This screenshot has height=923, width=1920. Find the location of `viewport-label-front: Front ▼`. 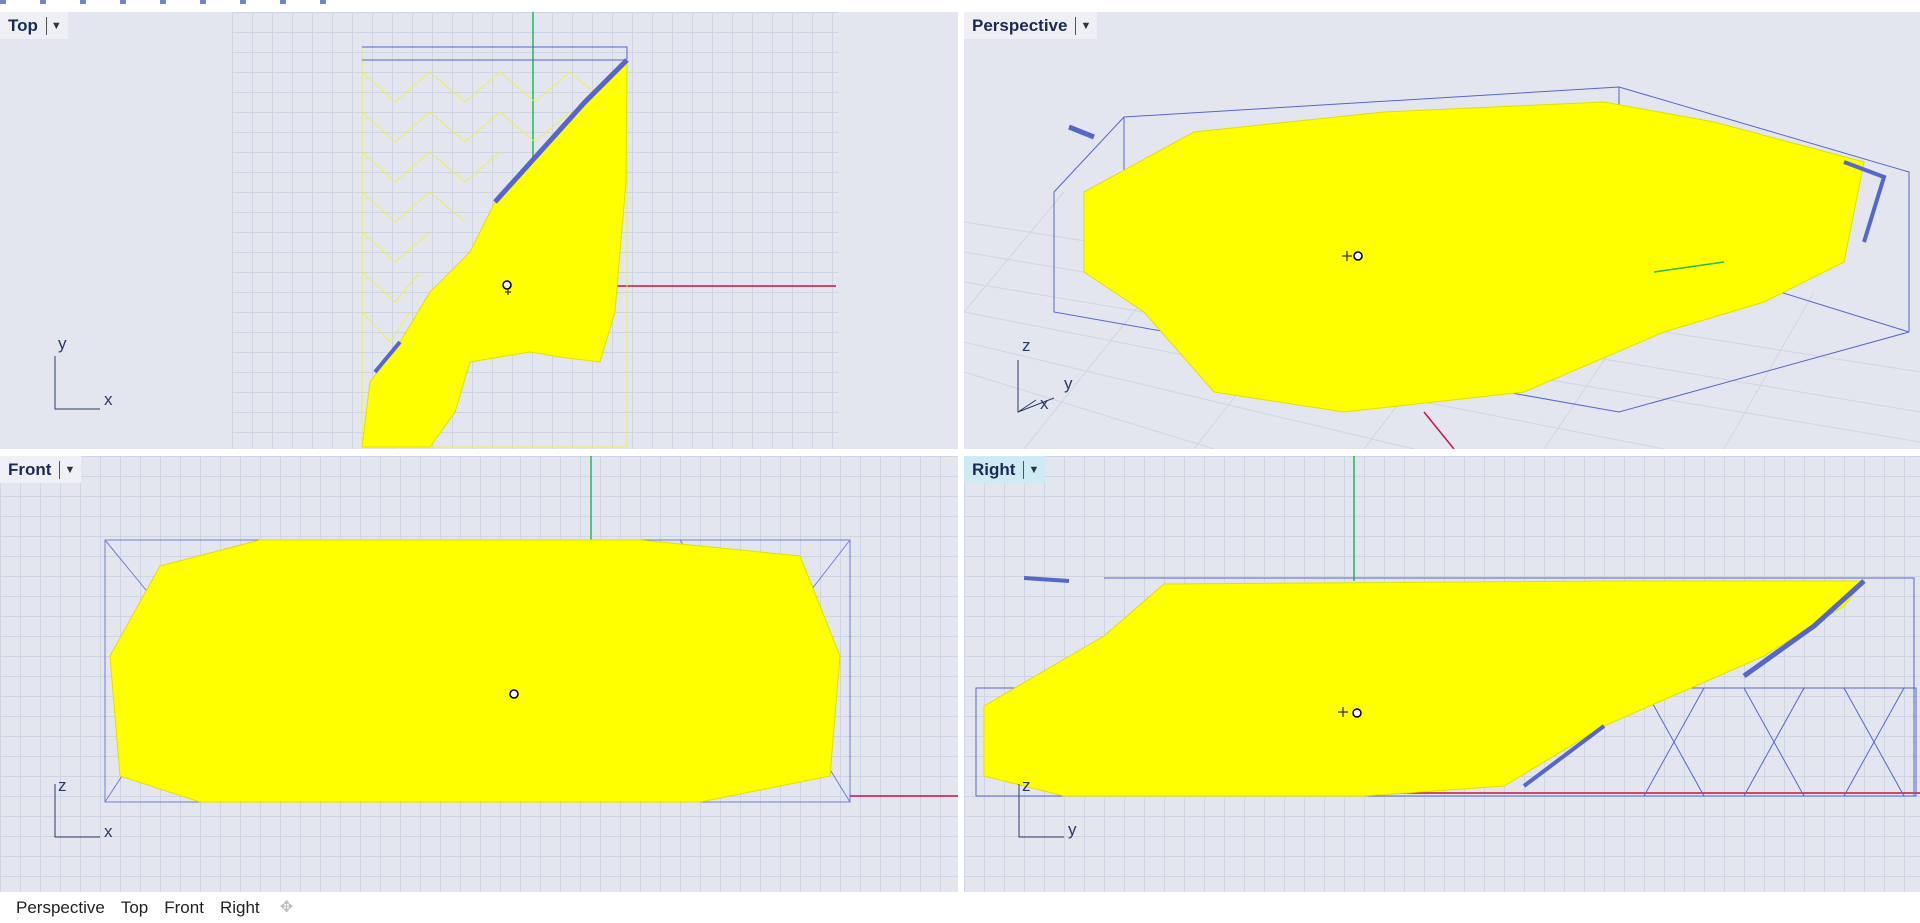

viewport-label-front: Front ▼ is located at coordinates (41, 469).